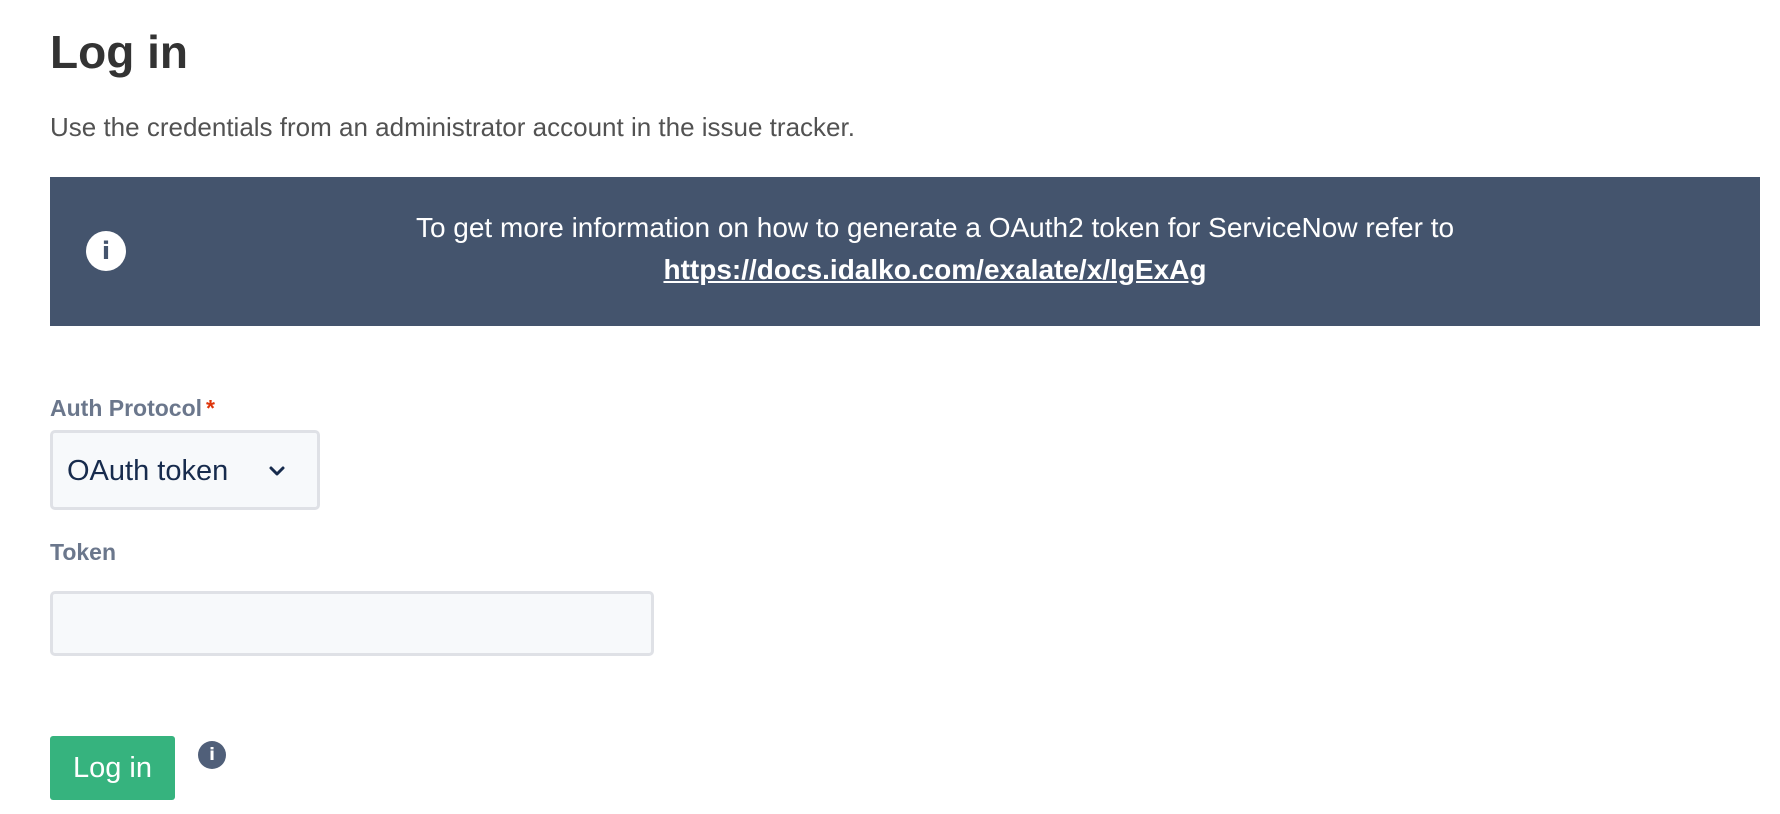 Image resolution: width=1780 pixels, height=814 pixels. Describe the element at coordinates (352, 623) in the screenshot. I see `token-input` at that location.